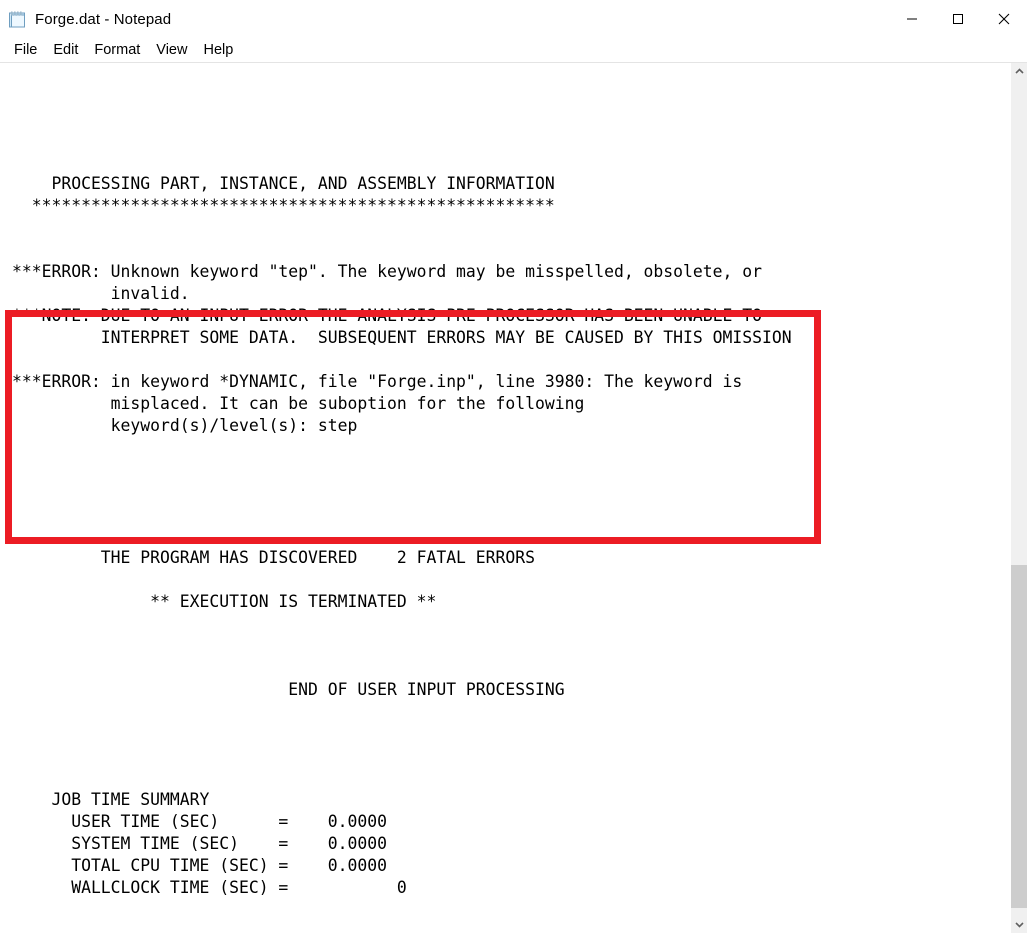 This screenshot has height=933, width=1027. I want to click on menu-item-format: Format, so click(117, 50).